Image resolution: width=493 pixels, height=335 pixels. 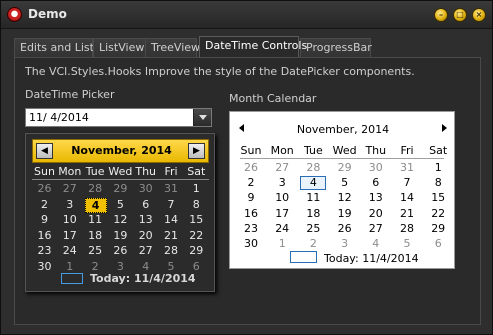 What do you see at coordinates (172, 47) in the screenshot?
I see `tab-treeview: TreeView` at bounding box center [172, 47].